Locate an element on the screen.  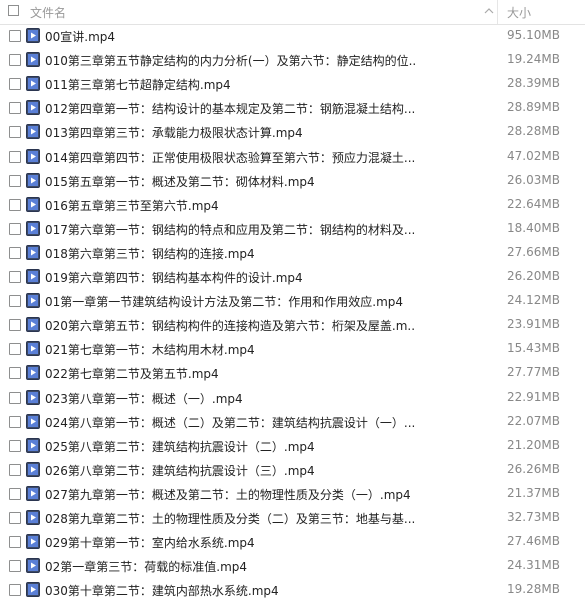
file-row: 030第十章第二节：建筑内部热水系统.mp4 19.28MB is located at coordinates (292, 590).